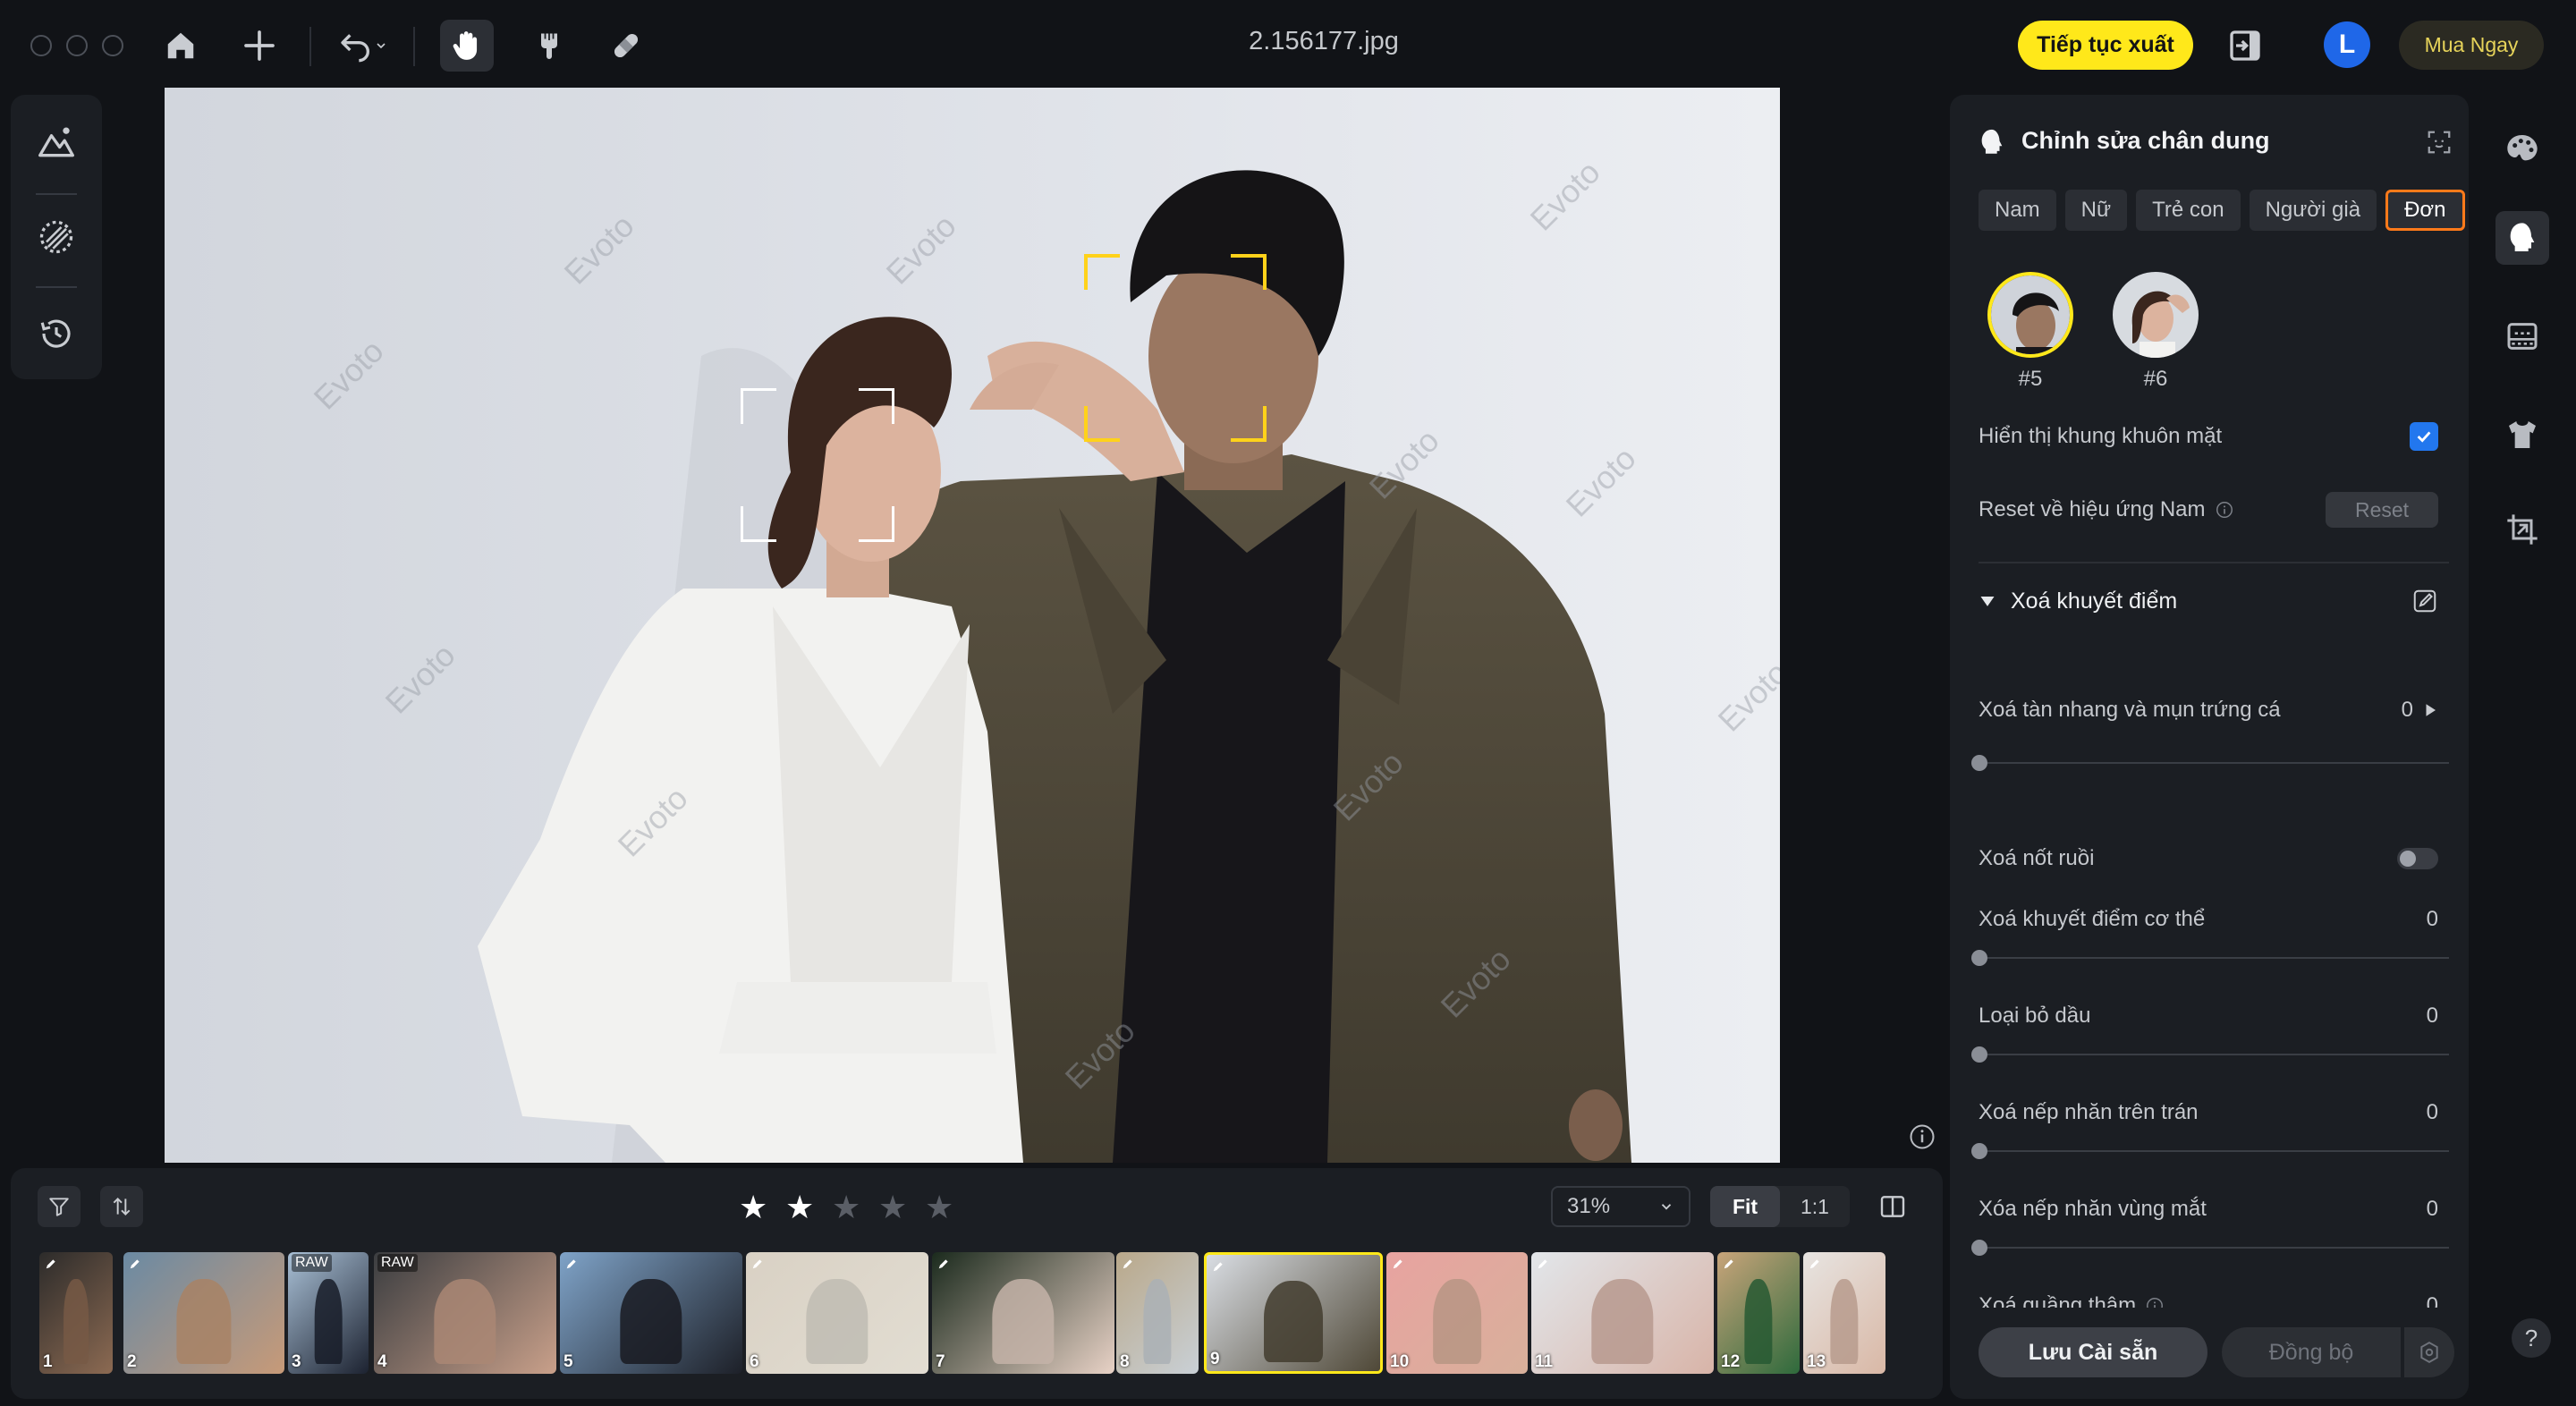  I want to click on oil-removal-slider, so click(2210, 1054).